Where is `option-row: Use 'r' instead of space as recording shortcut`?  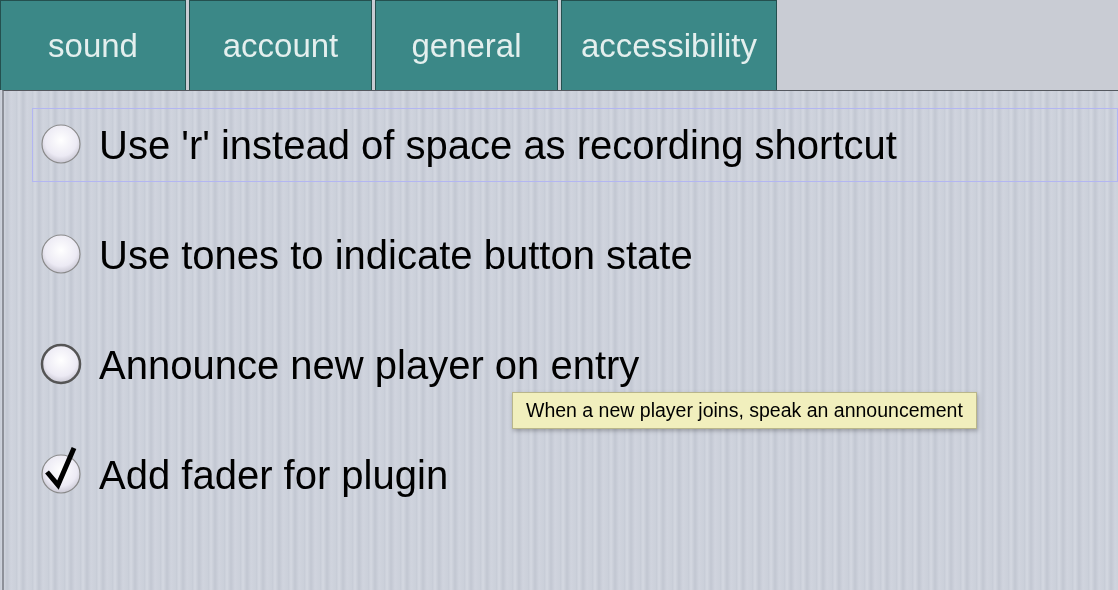
option-row: Use 'r' instead of space as recording shortcut is located at coordinates (575, 145).